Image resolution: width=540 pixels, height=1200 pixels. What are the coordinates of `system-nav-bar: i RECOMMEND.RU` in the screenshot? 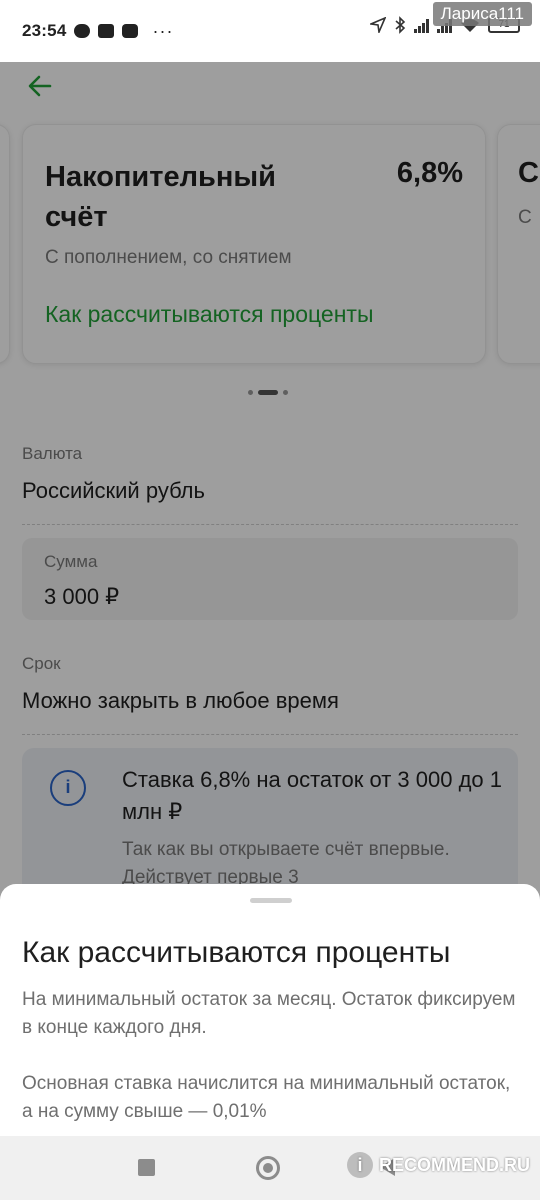 It's located at (270, 1168).